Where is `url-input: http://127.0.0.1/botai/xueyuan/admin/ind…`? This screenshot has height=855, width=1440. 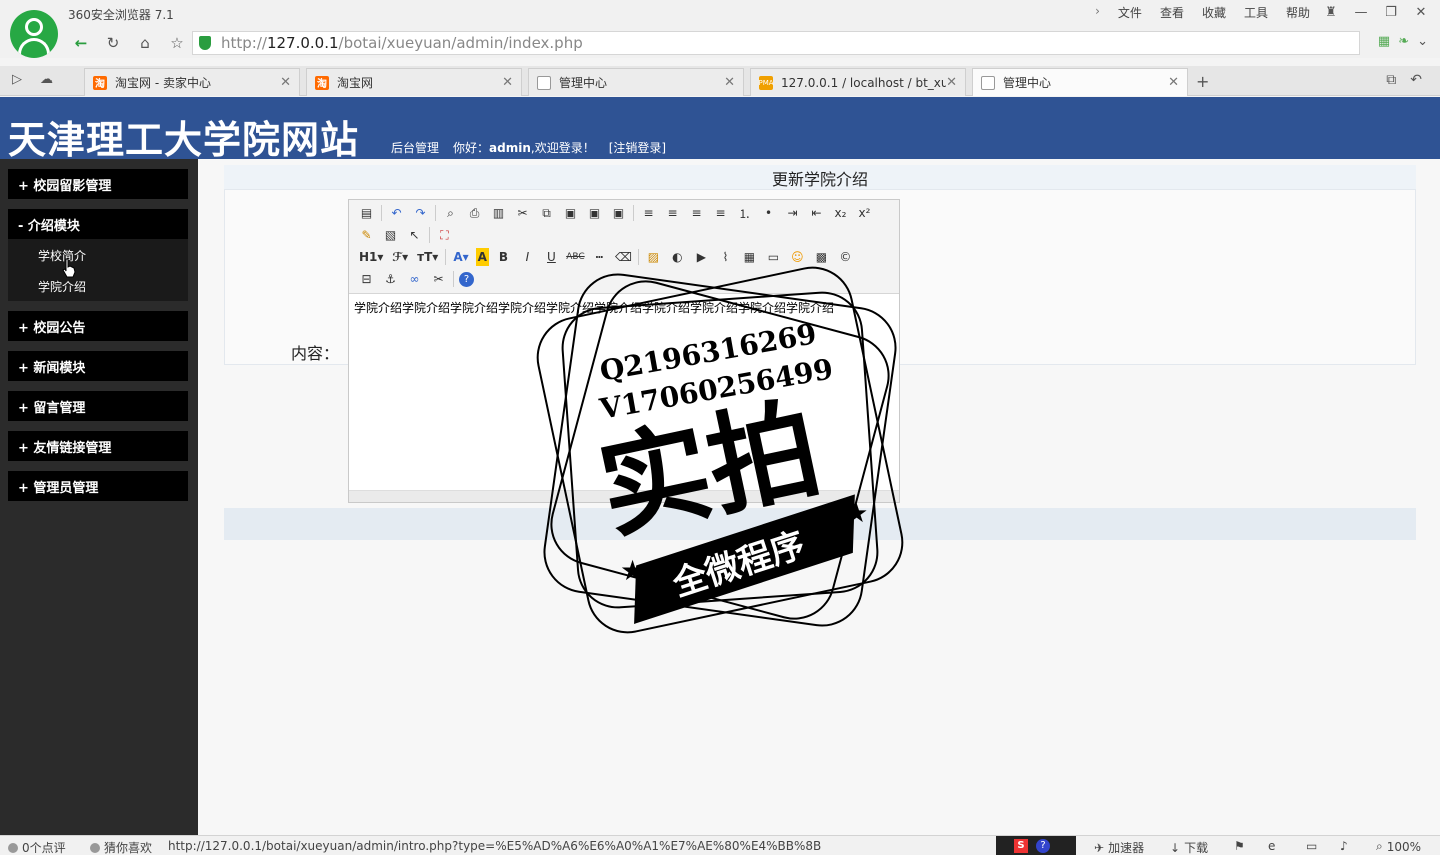 url-input: http://127.0.0.1/botai/xueyuan/admin/ind… is located at coordinates (776, 43).